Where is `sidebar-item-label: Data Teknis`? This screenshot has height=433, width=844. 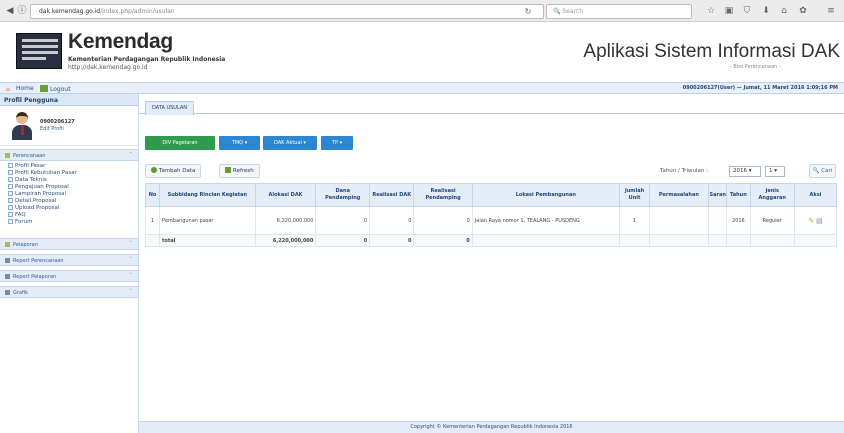
sidebar-item-label: Data Teknis is located at coordinates (31, 180).